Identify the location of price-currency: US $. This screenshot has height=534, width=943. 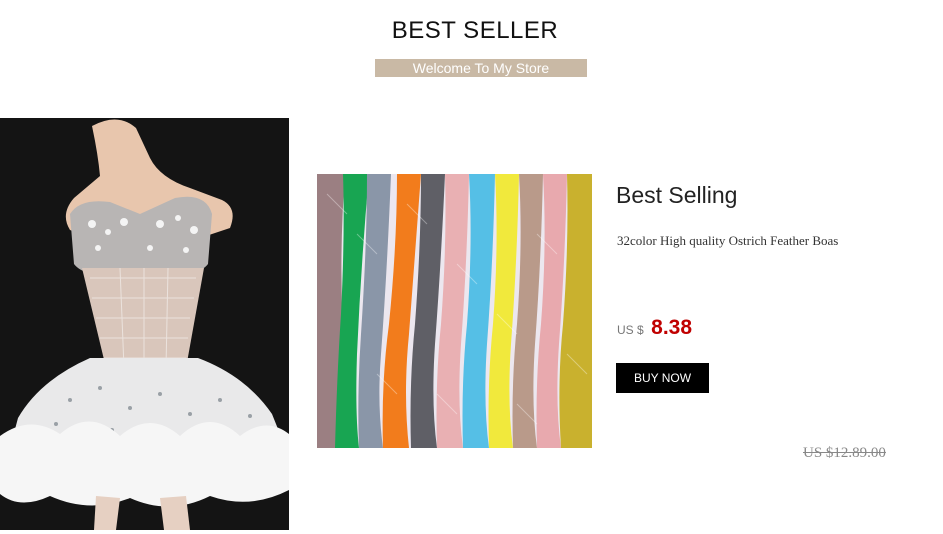
(630, 330).